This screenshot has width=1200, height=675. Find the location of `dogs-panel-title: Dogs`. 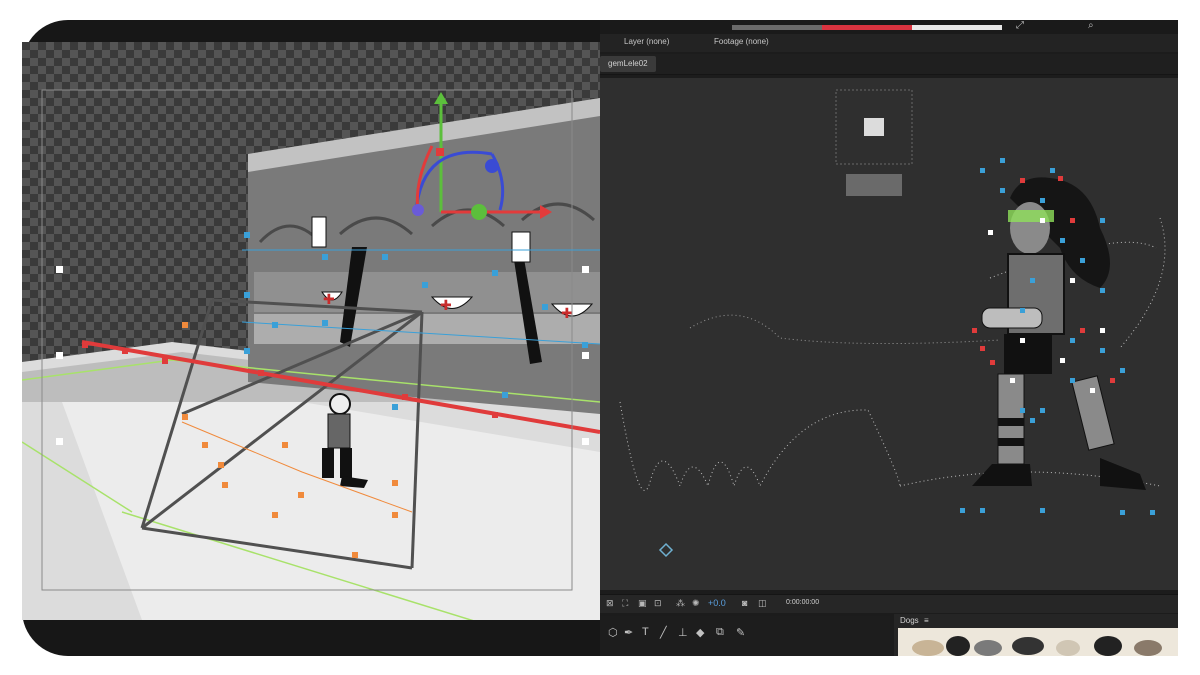

dogs-panel-title: Dogs is located at coordinates (909, 620).